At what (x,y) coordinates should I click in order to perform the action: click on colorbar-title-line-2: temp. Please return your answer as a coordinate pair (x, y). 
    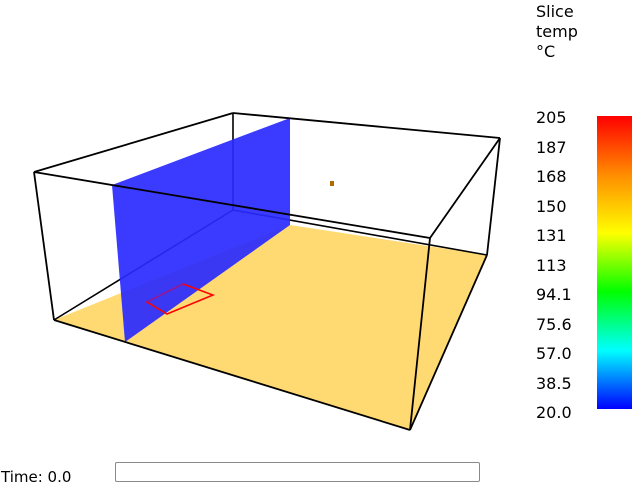
    Looking at the image, I should click on (557, 31).